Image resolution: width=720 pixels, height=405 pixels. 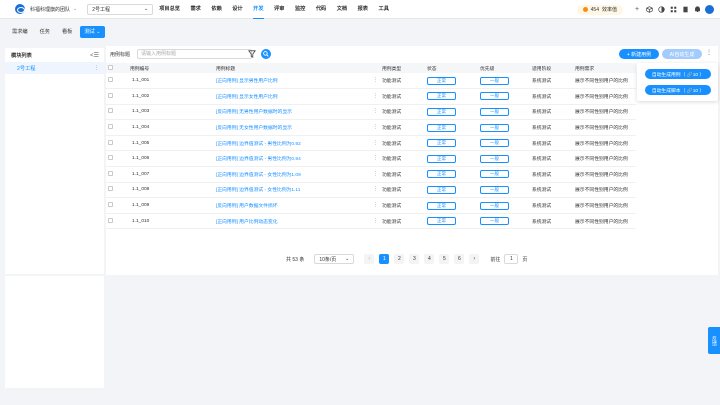 I want to click on efficiency-badge: 454 效率值, so click(x=599, y=9).